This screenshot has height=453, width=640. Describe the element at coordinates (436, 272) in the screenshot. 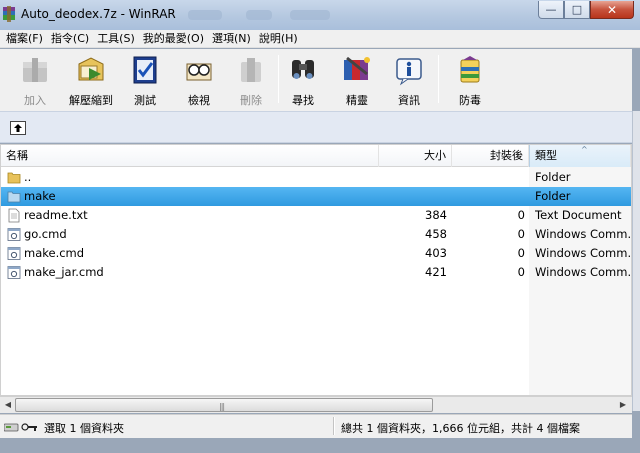

I see `file-size: 421` at that location.